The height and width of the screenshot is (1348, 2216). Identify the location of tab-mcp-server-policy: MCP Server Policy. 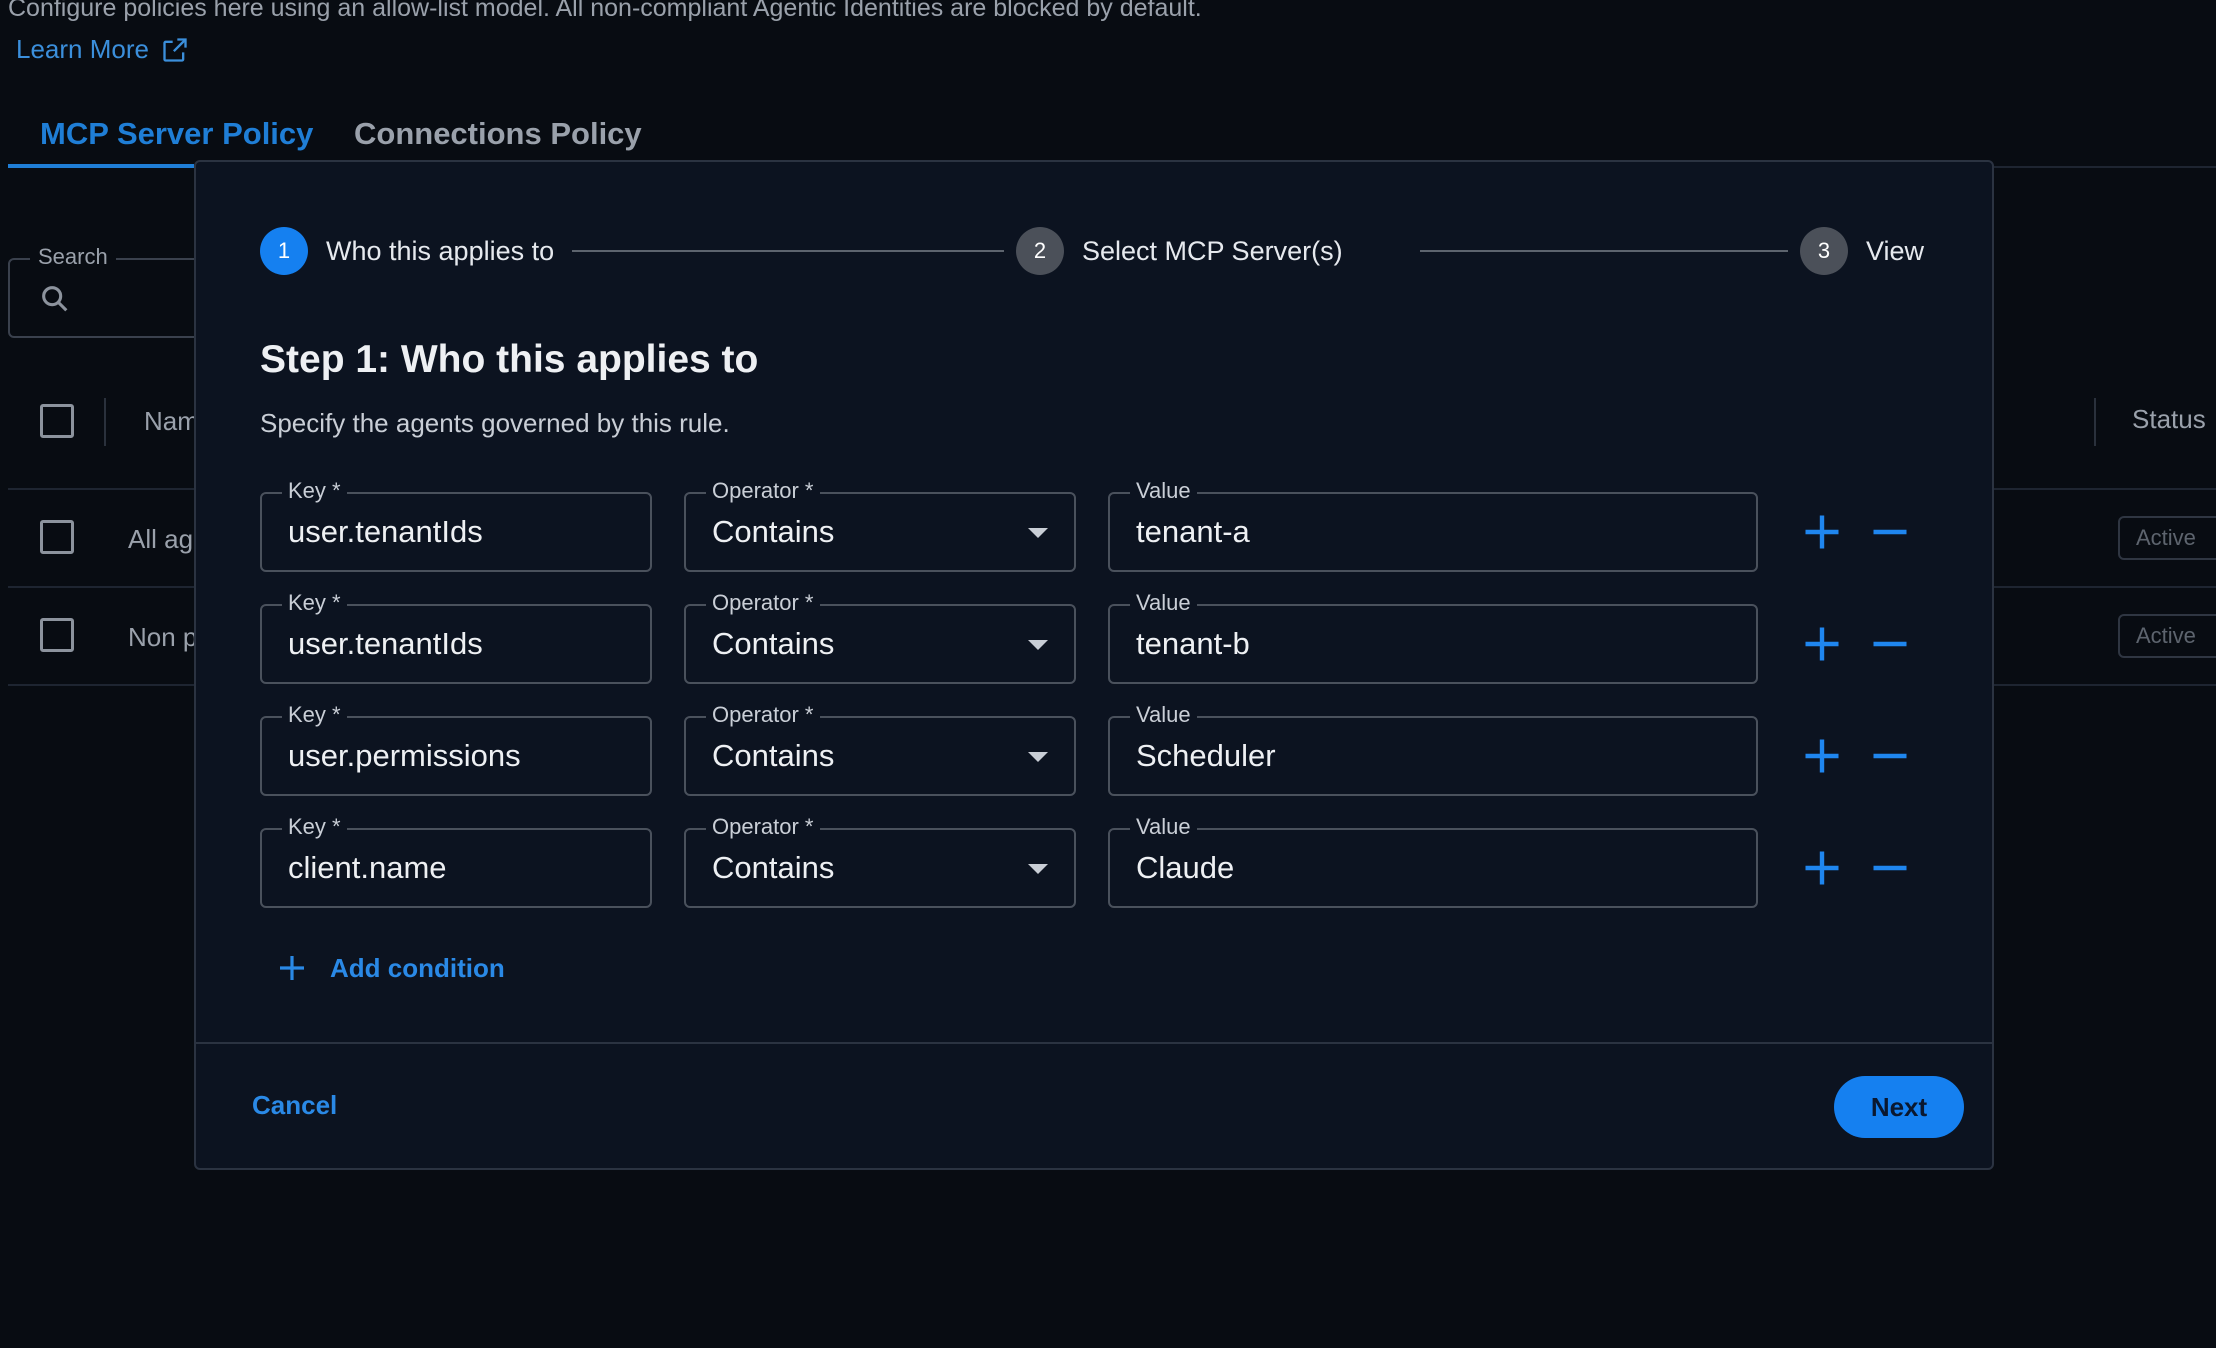
(176, 134).